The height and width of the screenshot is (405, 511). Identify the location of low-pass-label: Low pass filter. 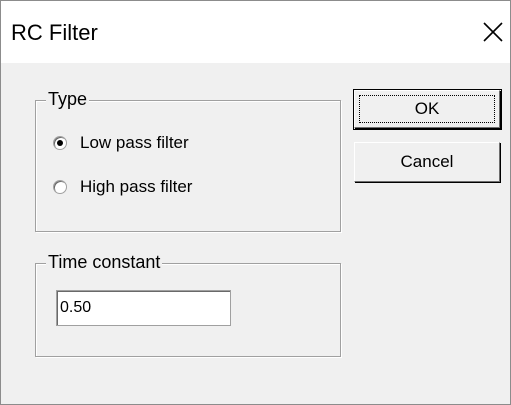
(134, 143).